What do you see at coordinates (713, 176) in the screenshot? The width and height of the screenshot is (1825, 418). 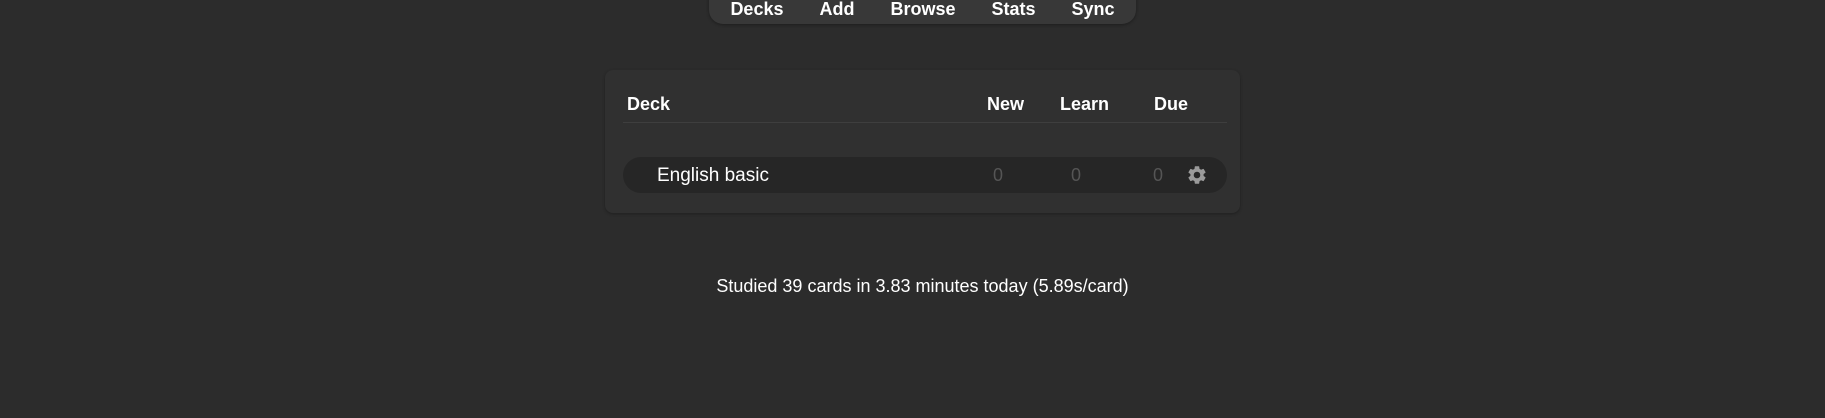 I see `deck-name-link: English basic` at bounding box center [713, 176].